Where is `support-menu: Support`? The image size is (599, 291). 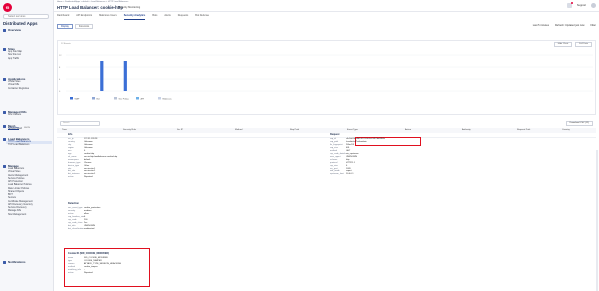 support-menu: Support is located at coordinates (581, 5).